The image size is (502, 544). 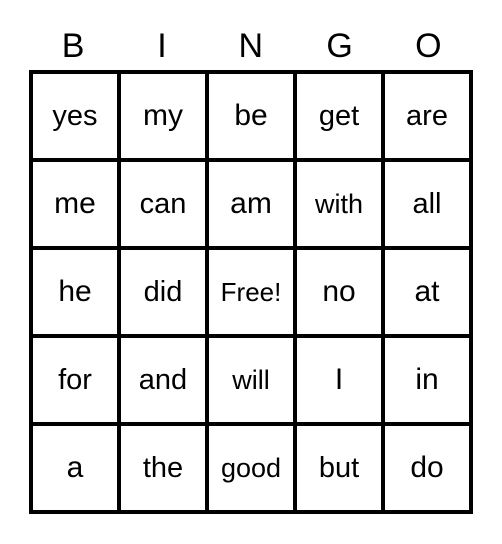 I want to click on bingo-cell-label: good, so click(x=251, y=467).